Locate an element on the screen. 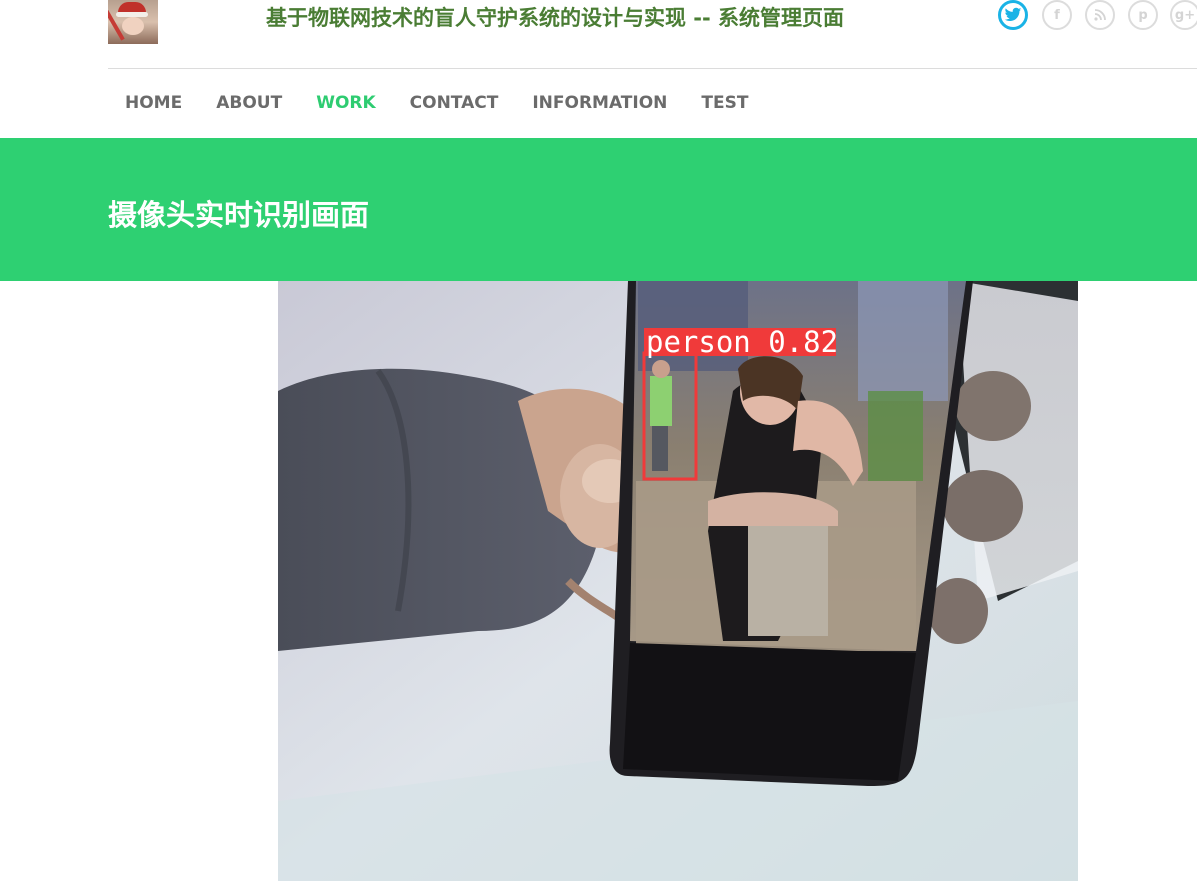 This screenshot has height=886, width=1197. site-logo is located at coordinates (133, 22).